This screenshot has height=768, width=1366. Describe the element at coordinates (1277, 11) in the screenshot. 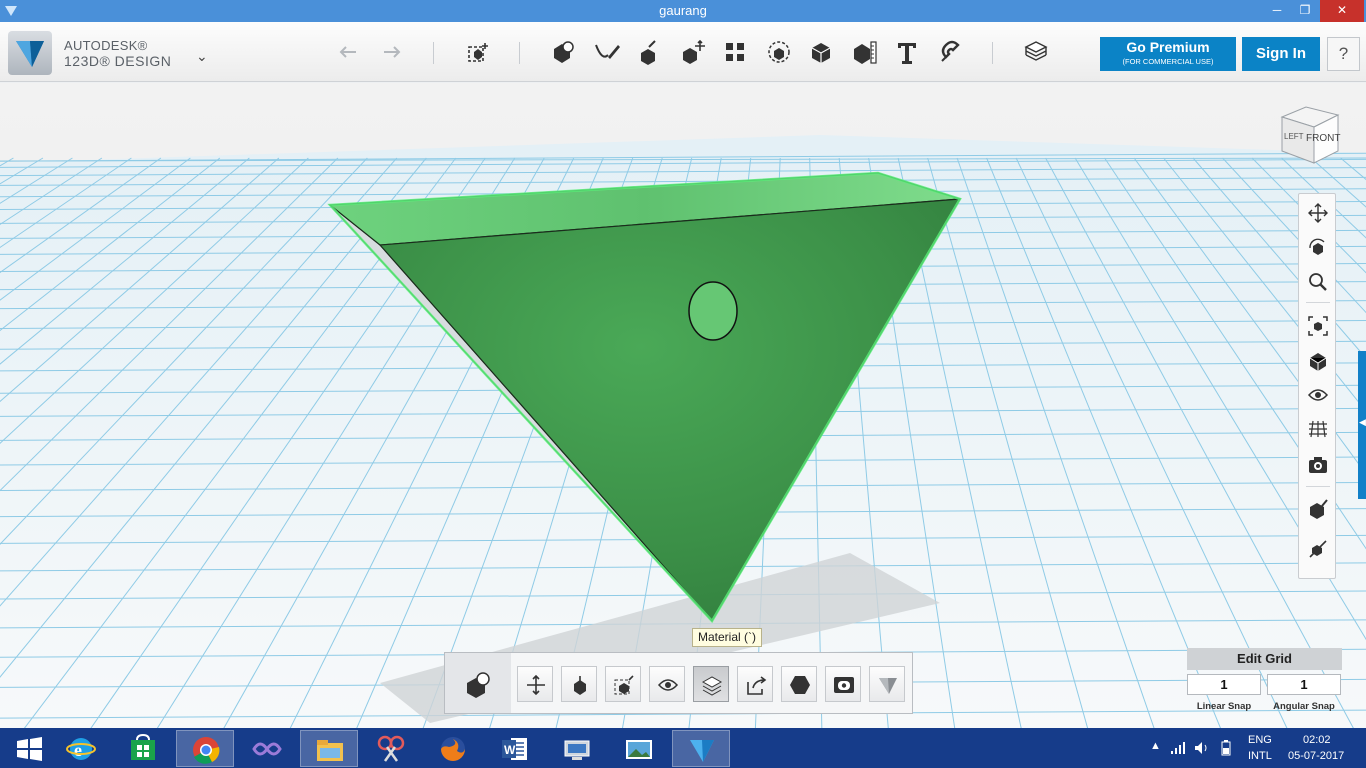

I see `minimize-button: ─` at that location.